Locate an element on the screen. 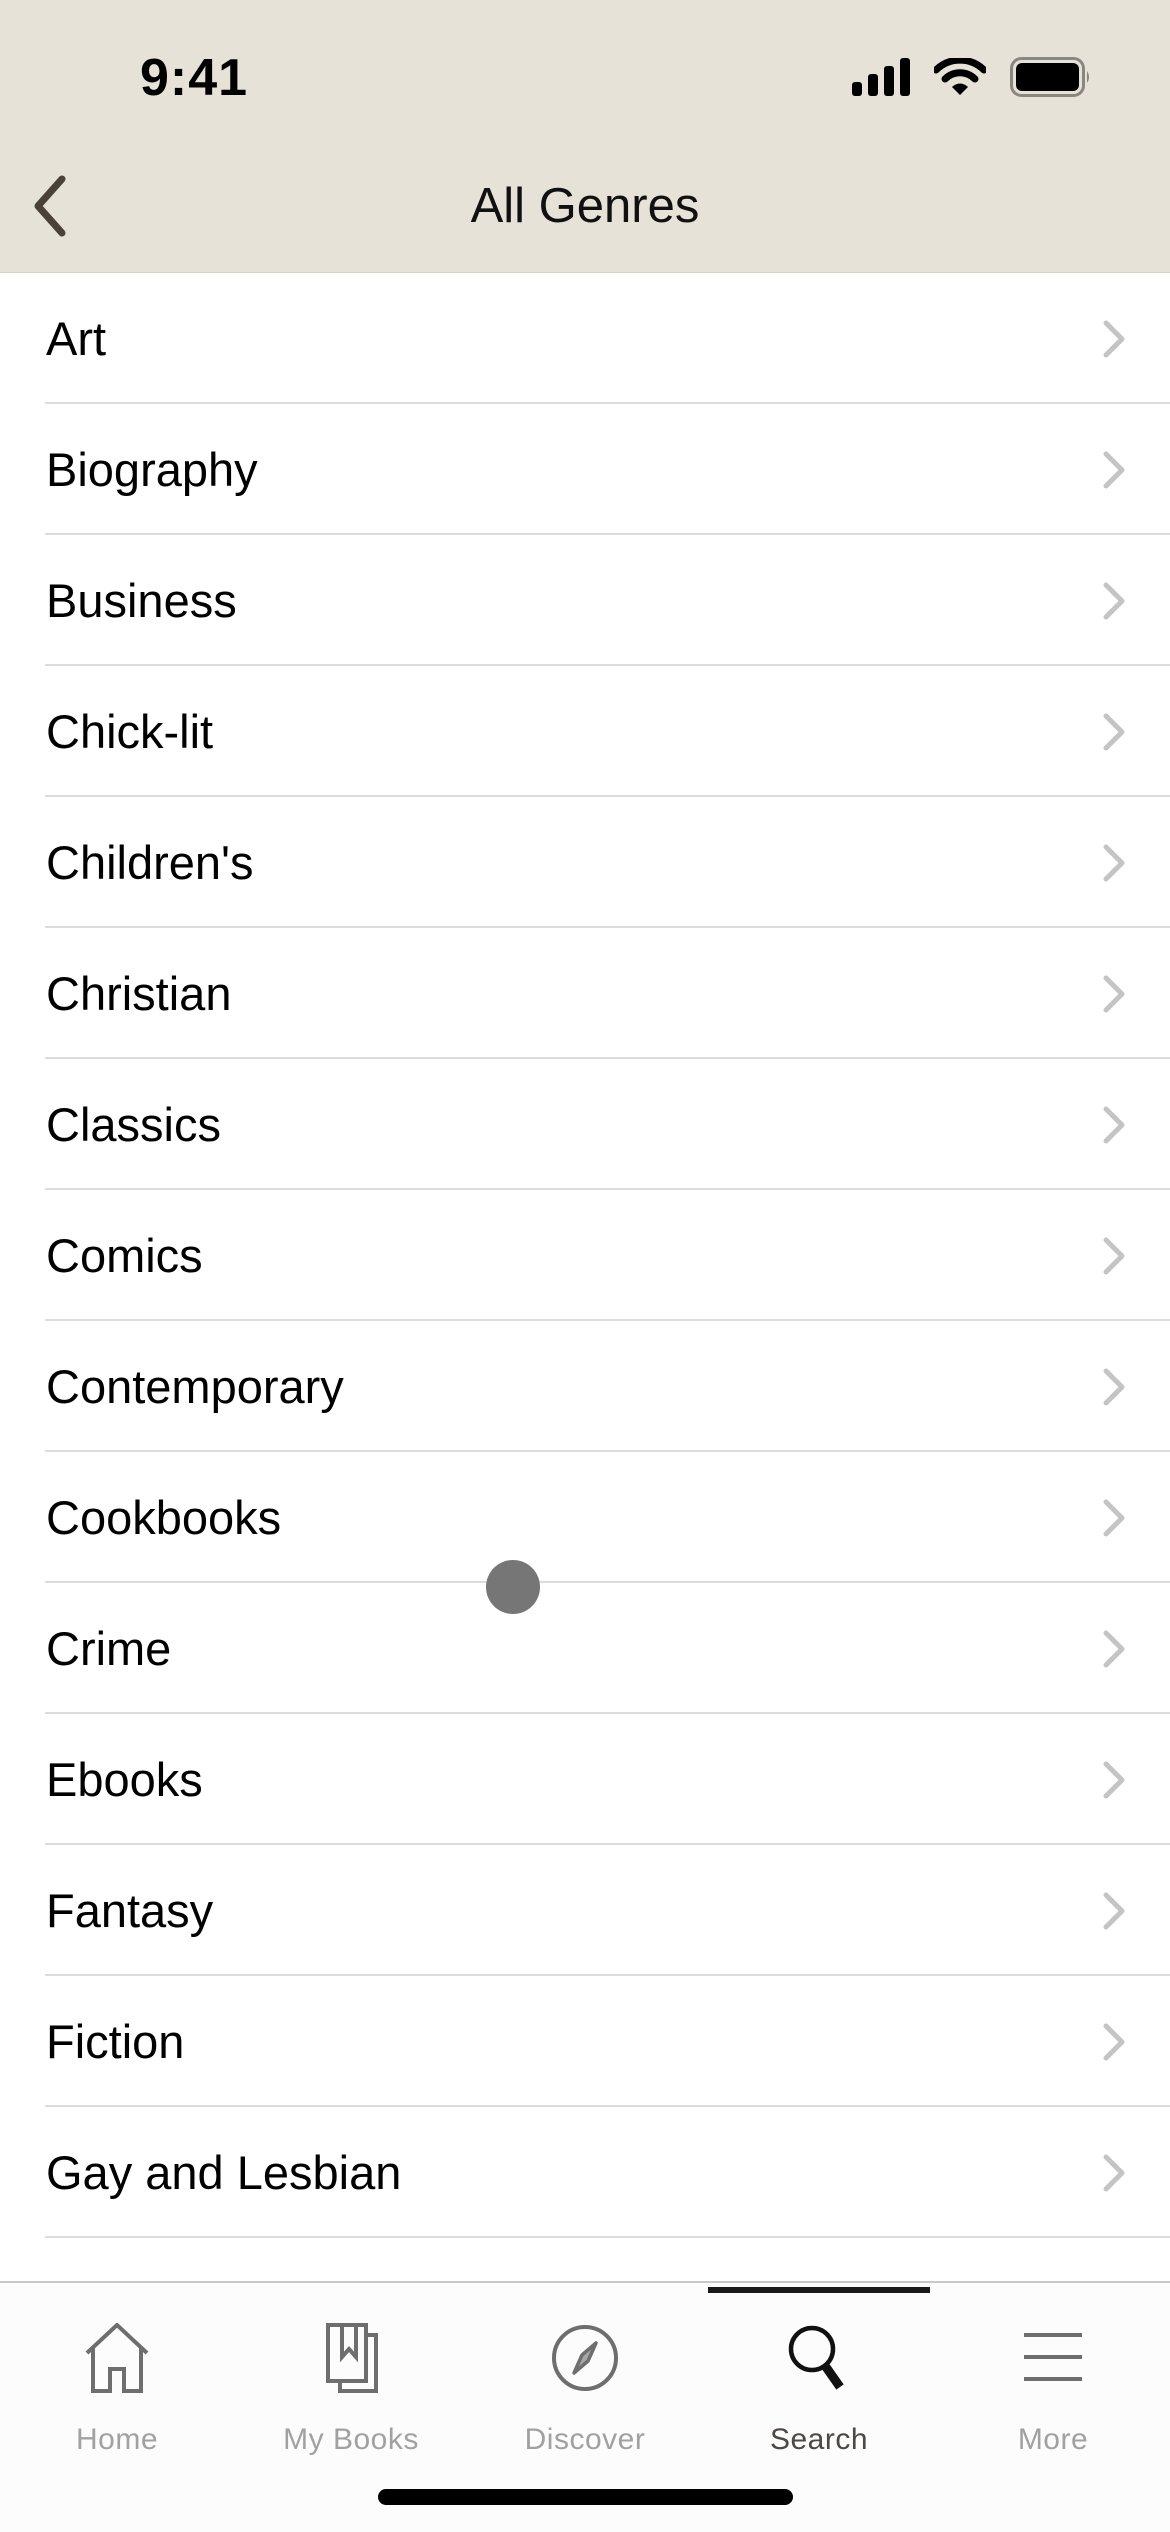 Image resolution: width=1170 pixels, height=2532 pixels. home-icon is located at coordinates (117, 2358).